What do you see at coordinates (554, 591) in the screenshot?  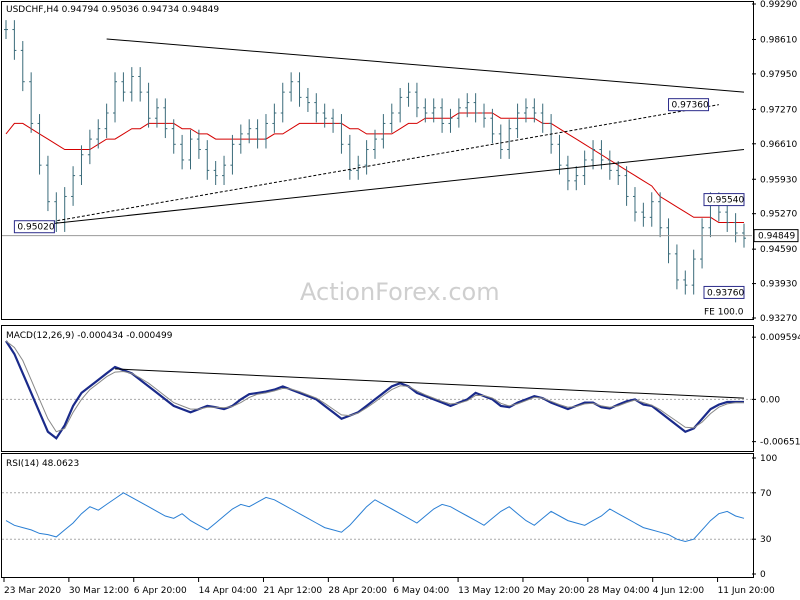 I see `x-tick-label: 20 May 20:00` at bounding box center [554, 591].